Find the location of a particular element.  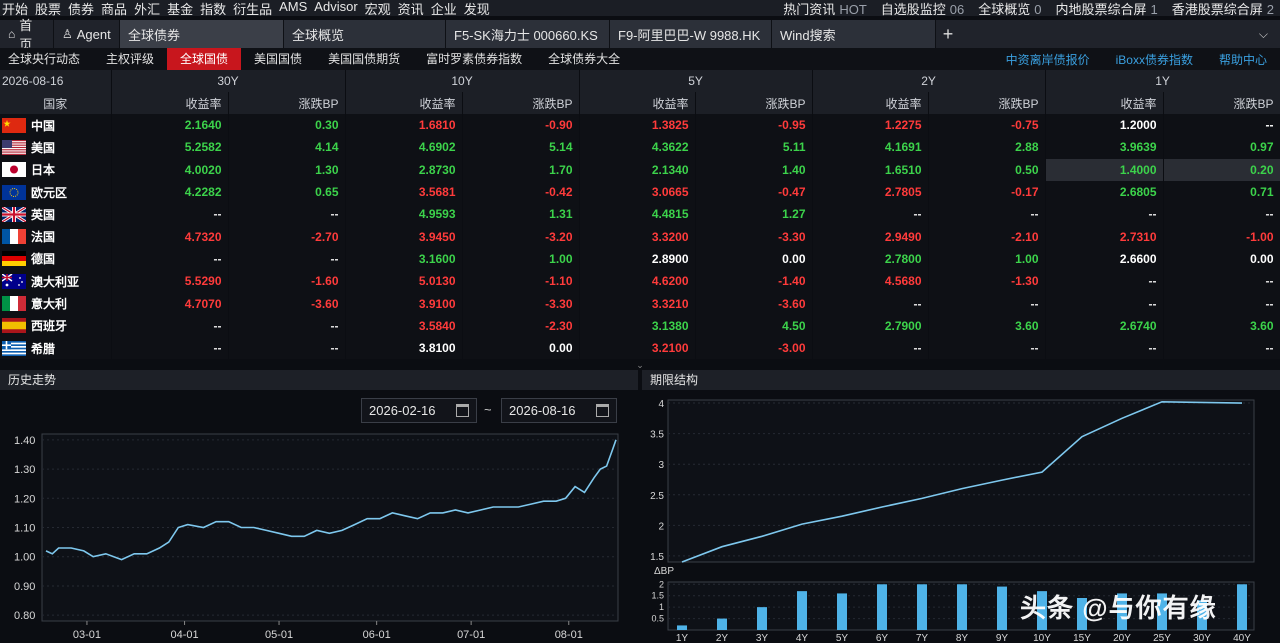

menu-item: 商品 is located at coordinates (117, 9).